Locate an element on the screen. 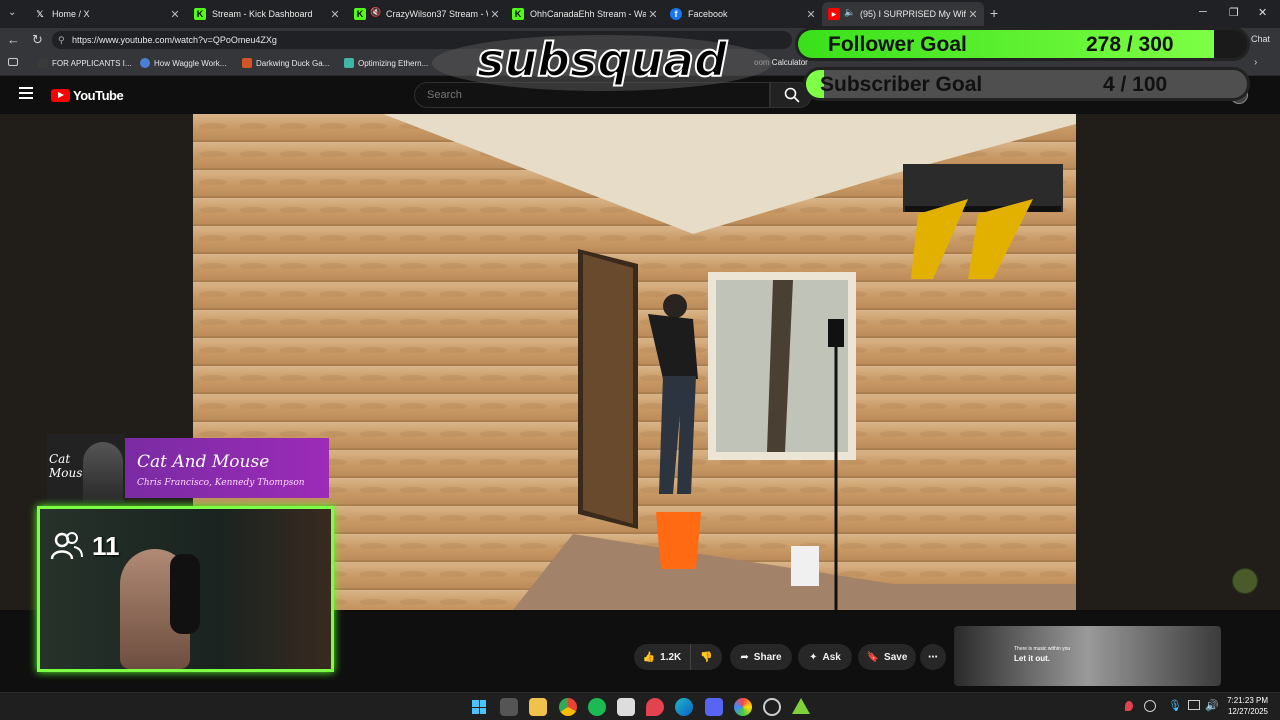  file-explorer-icon is located at coordinates (538, 707).